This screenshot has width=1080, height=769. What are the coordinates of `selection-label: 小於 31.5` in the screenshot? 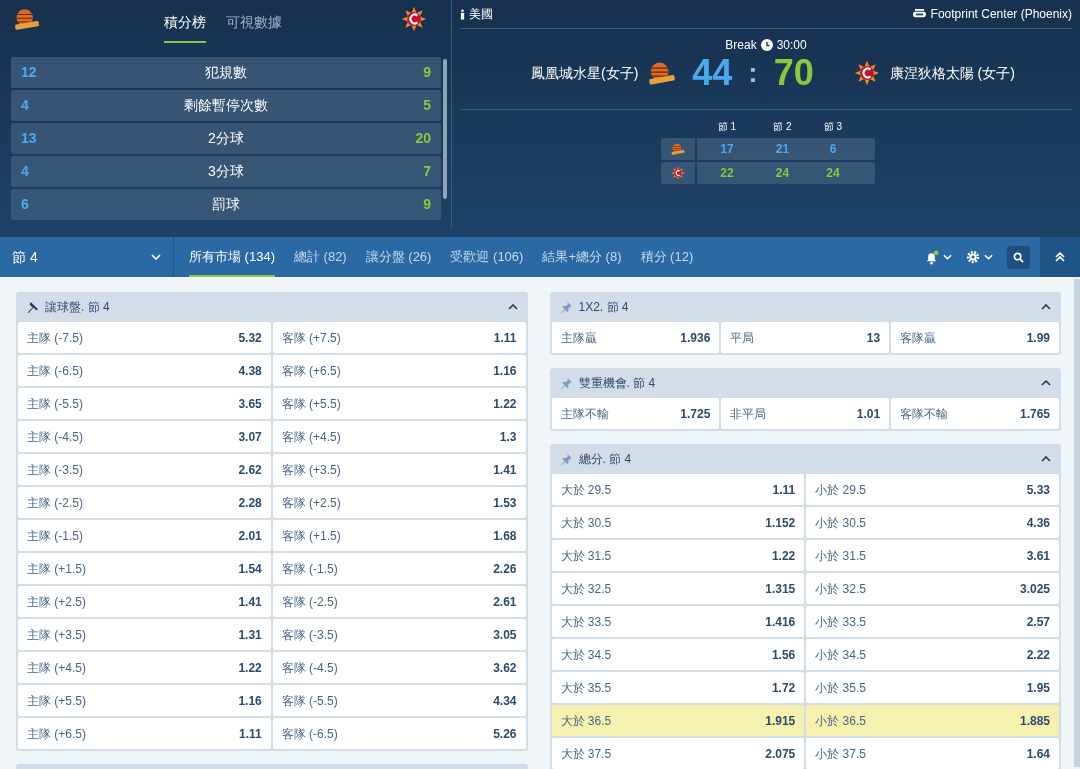 It's located at (840, 556).